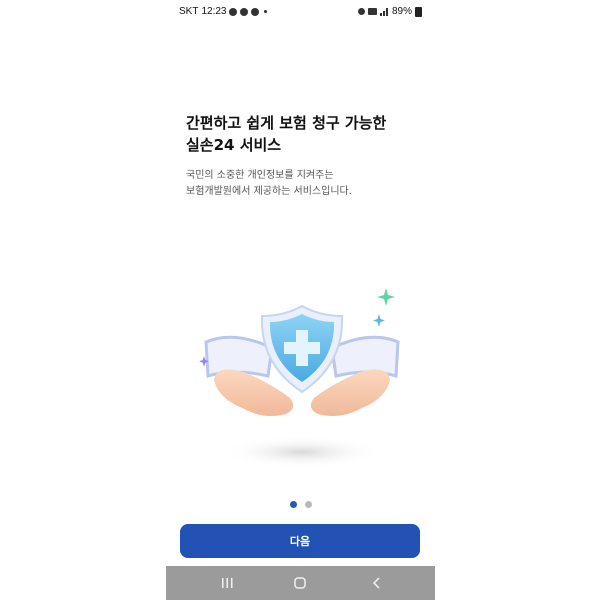 This screenshot has height=600, width=600. I want to click on recent-apps-icon, so click(227, 583).